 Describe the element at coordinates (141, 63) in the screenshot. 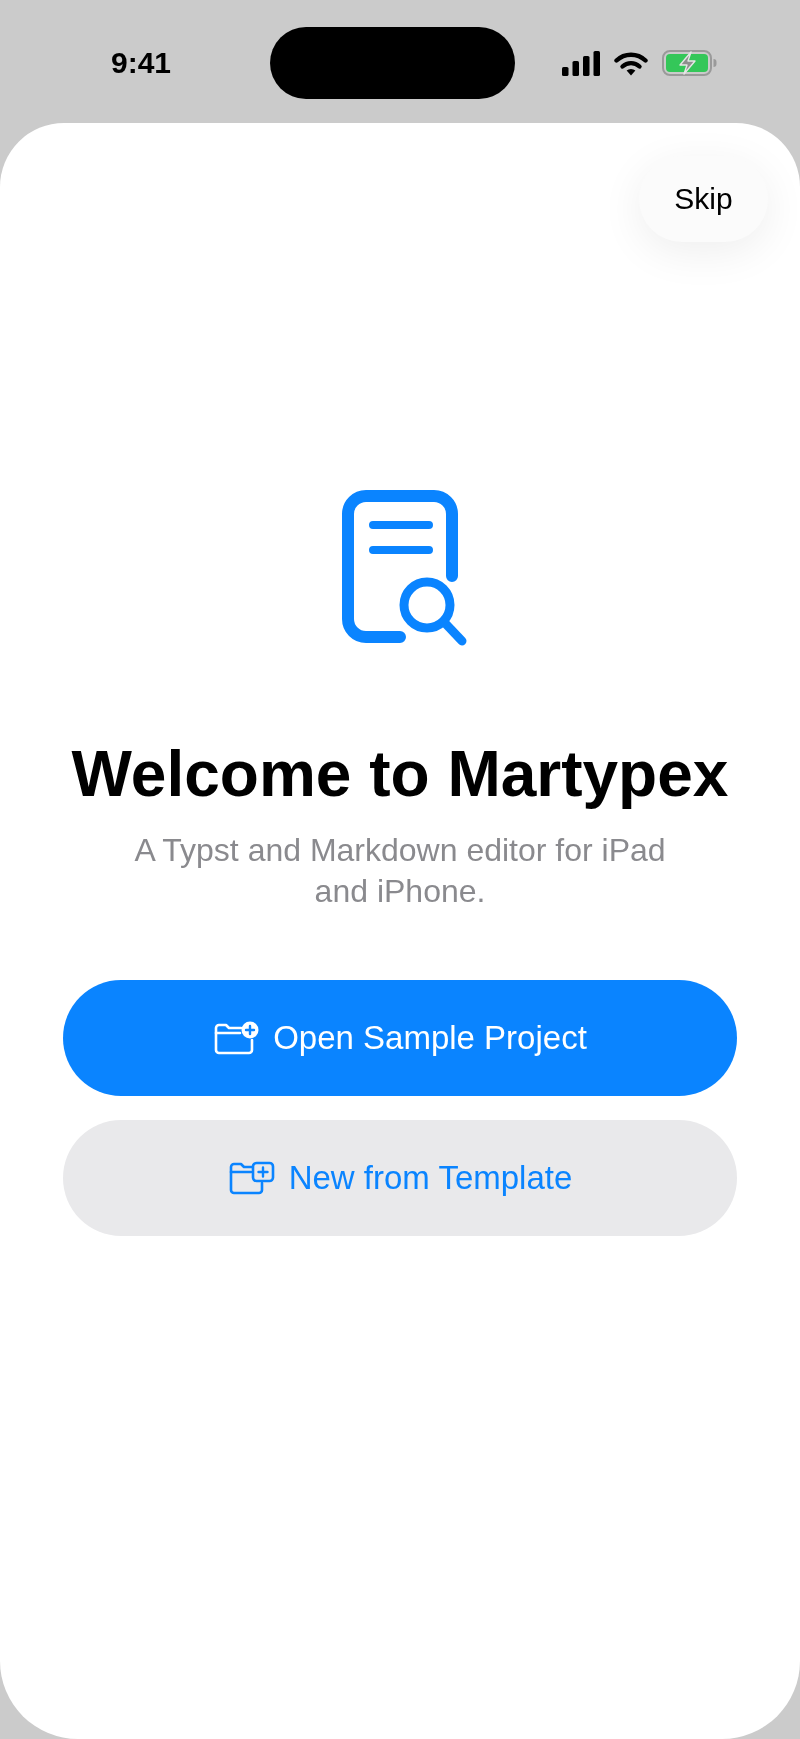

I see `status-time: 9:41` at that location.